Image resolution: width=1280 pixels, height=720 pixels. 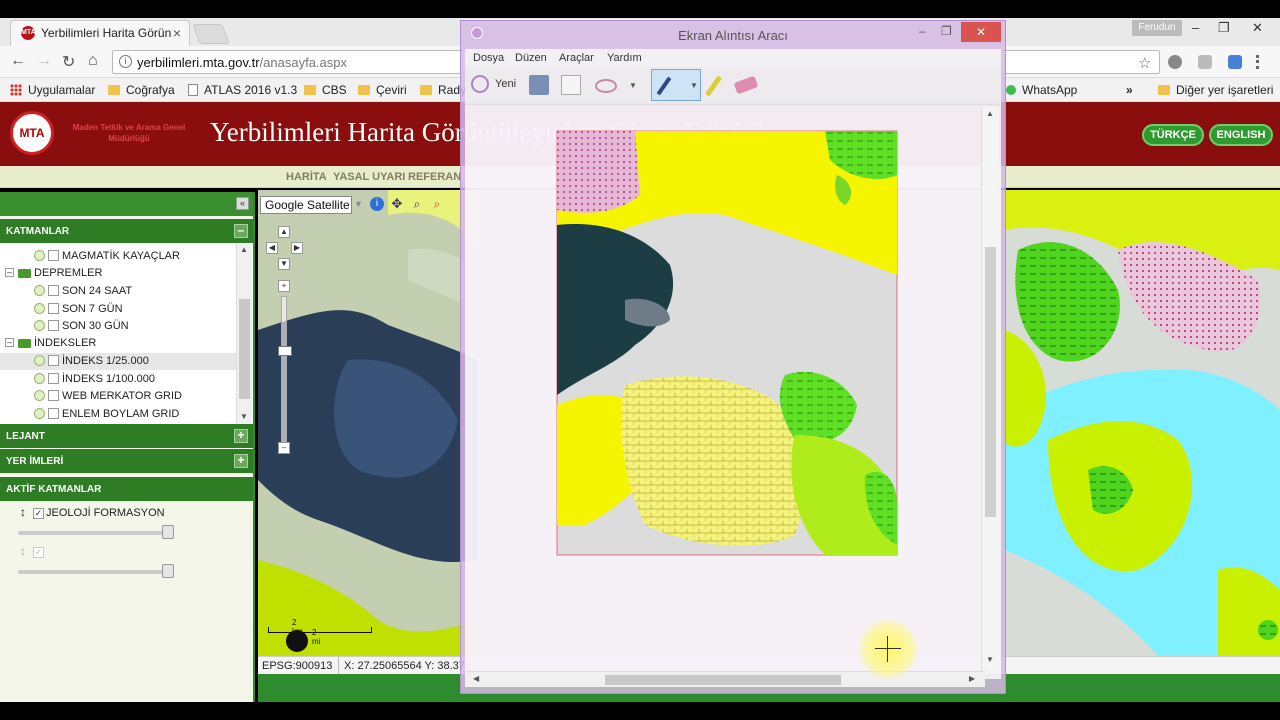 I want to click on minimize-icon: –, so click(x=922, y=31).